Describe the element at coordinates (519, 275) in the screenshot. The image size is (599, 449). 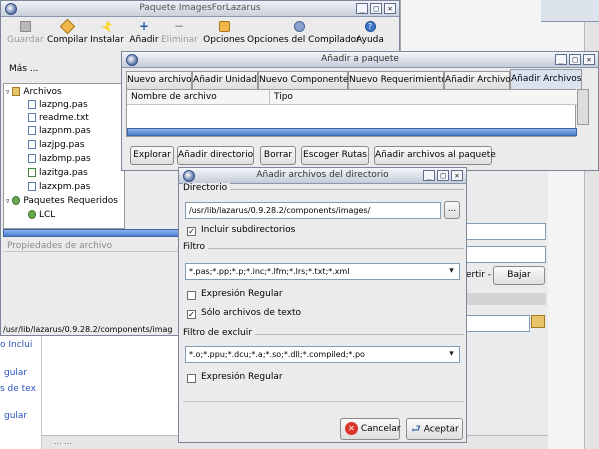
I see `bajar-button: Bajar` at that location.